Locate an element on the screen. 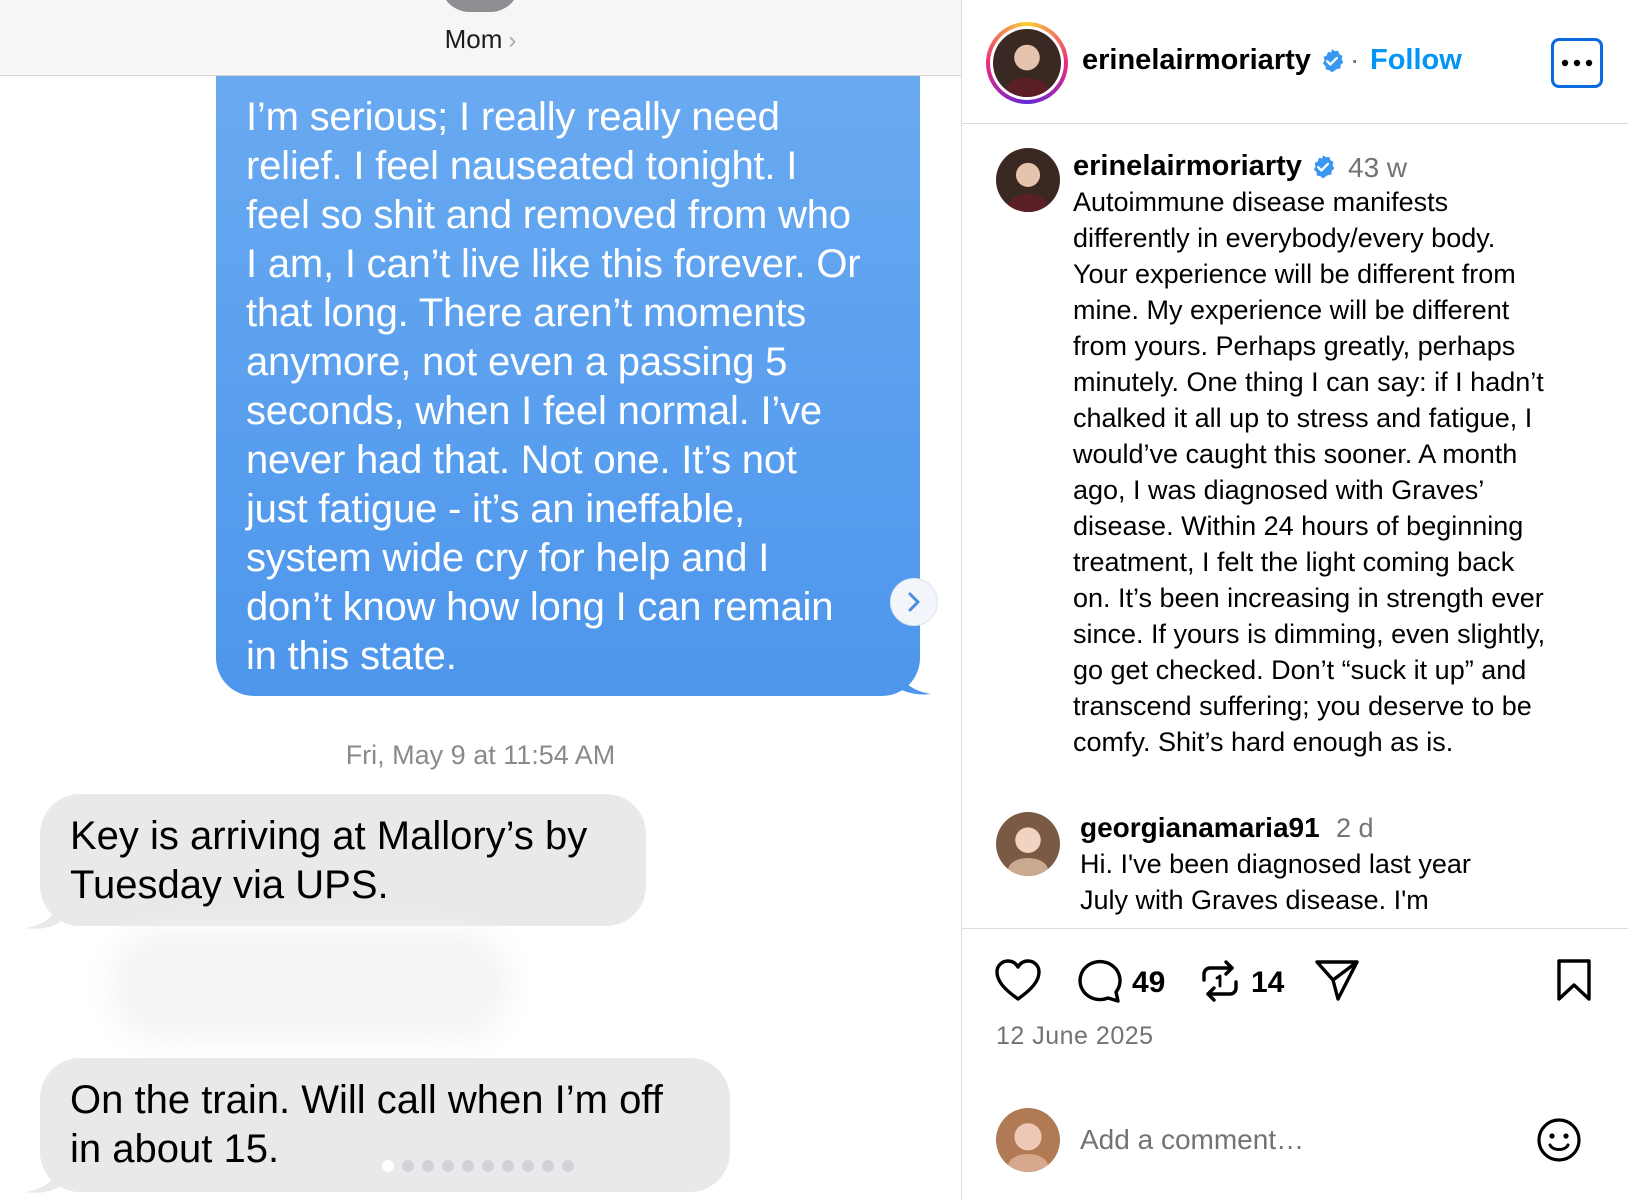  forward-button is located at coordinates (914, 602).